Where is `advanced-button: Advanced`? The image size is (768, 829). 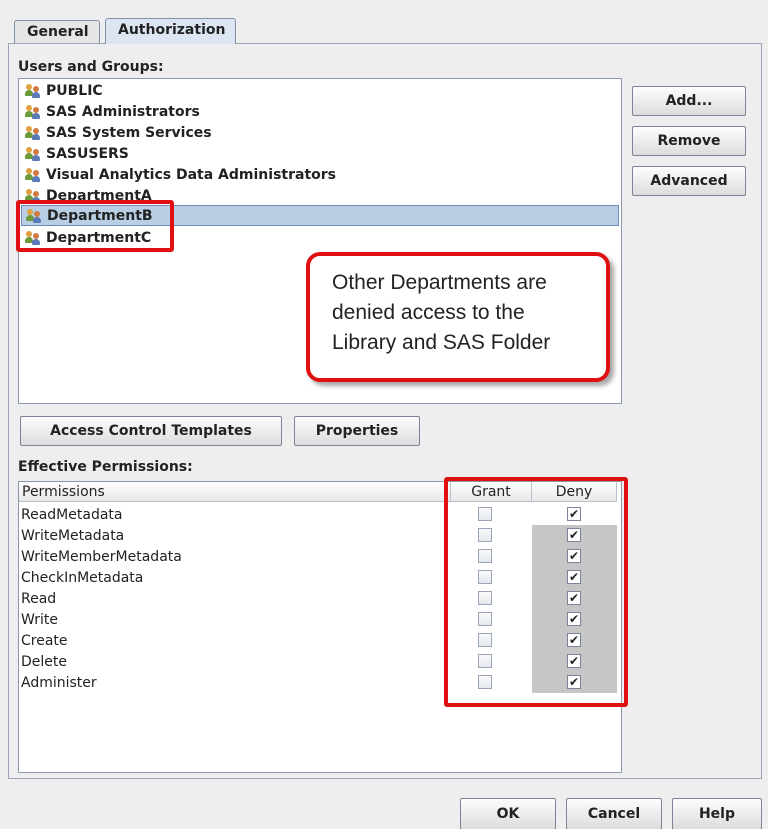
advanced-button: Advanced is located at coordinates (689, 181).